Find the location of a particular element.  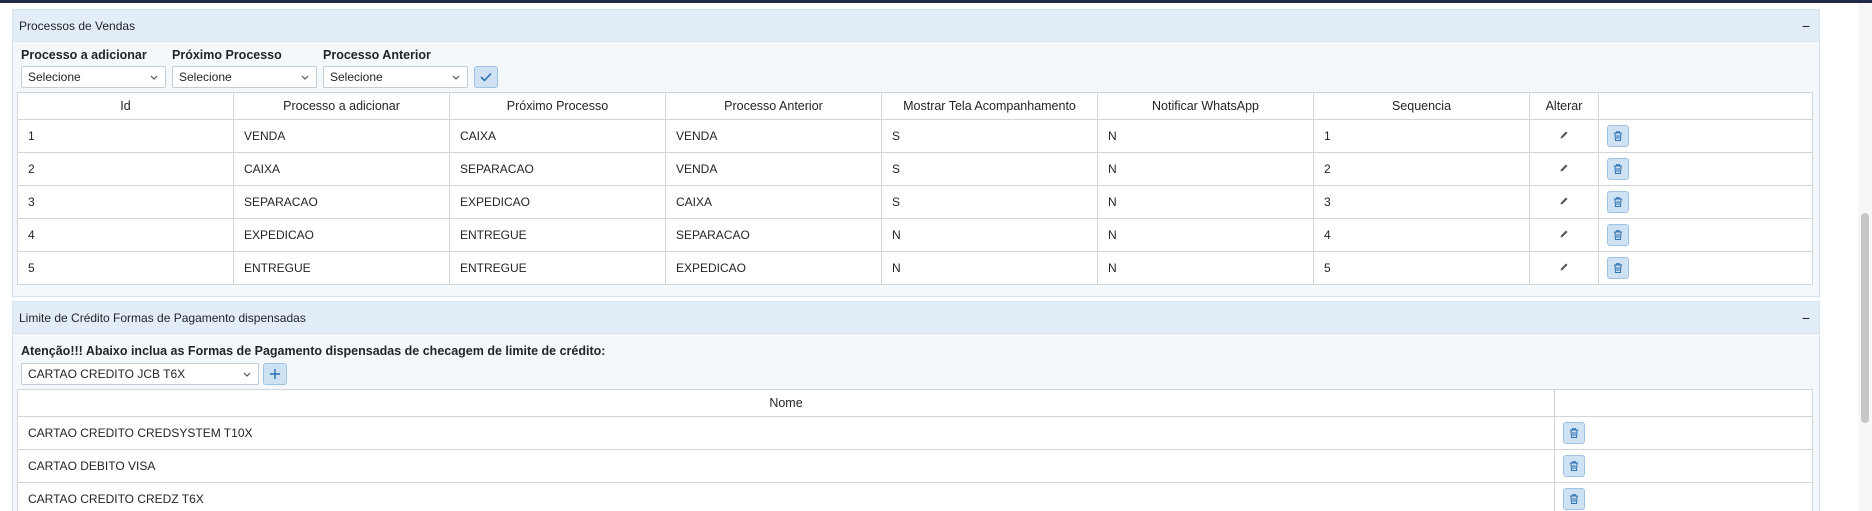

cell-next-process: SEPARACAO is located at coordinates (557, 169).